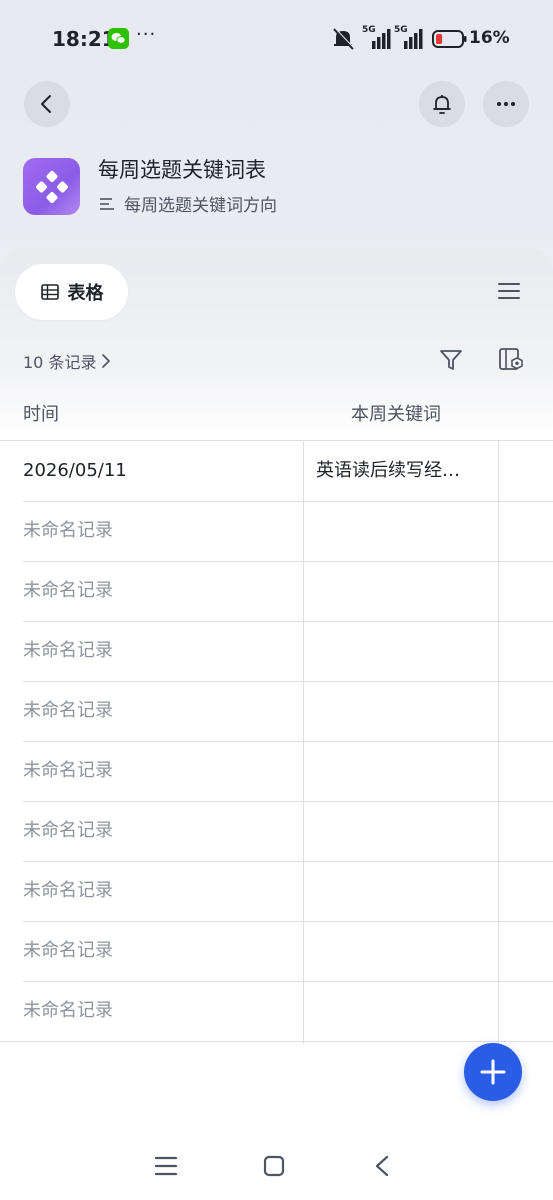  I want to click on recent-apps-icon, so click(166, 1166).